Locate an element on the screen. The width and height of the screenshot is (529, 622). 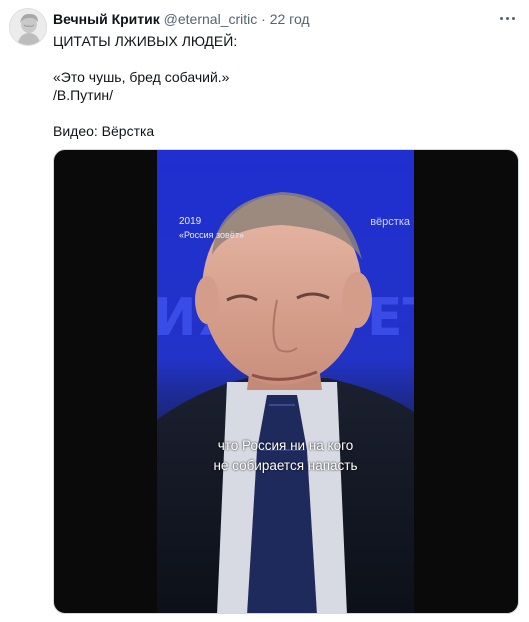
svg-text: ЕТ is located at coordinates (390, 318).